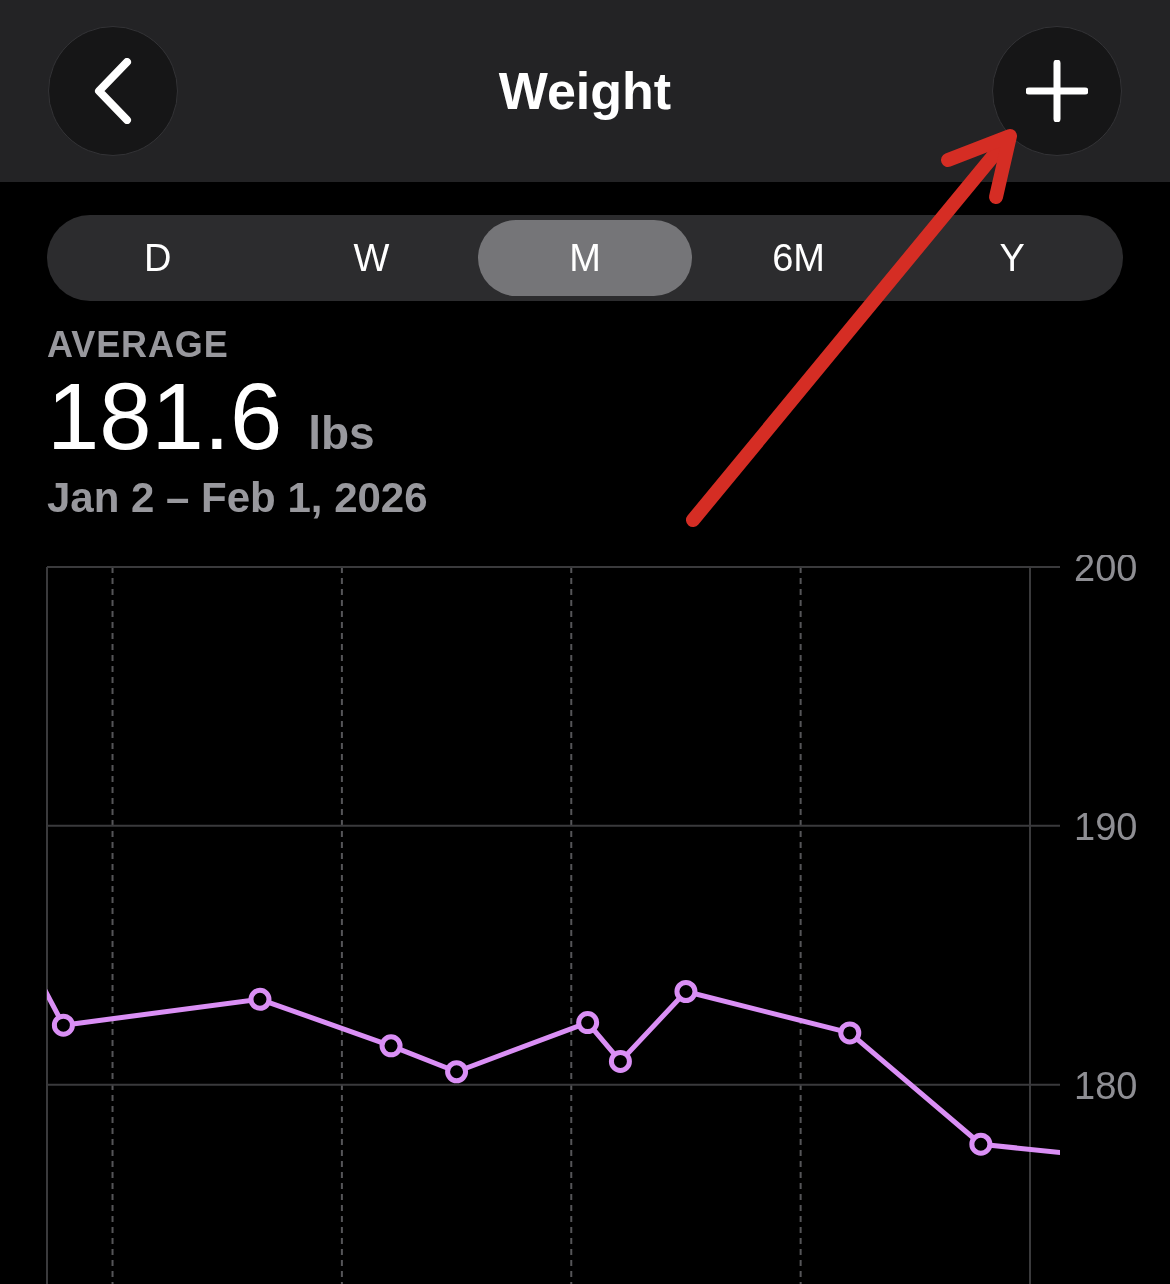  I want to click on axis-label: 190, so click(1106, 826).